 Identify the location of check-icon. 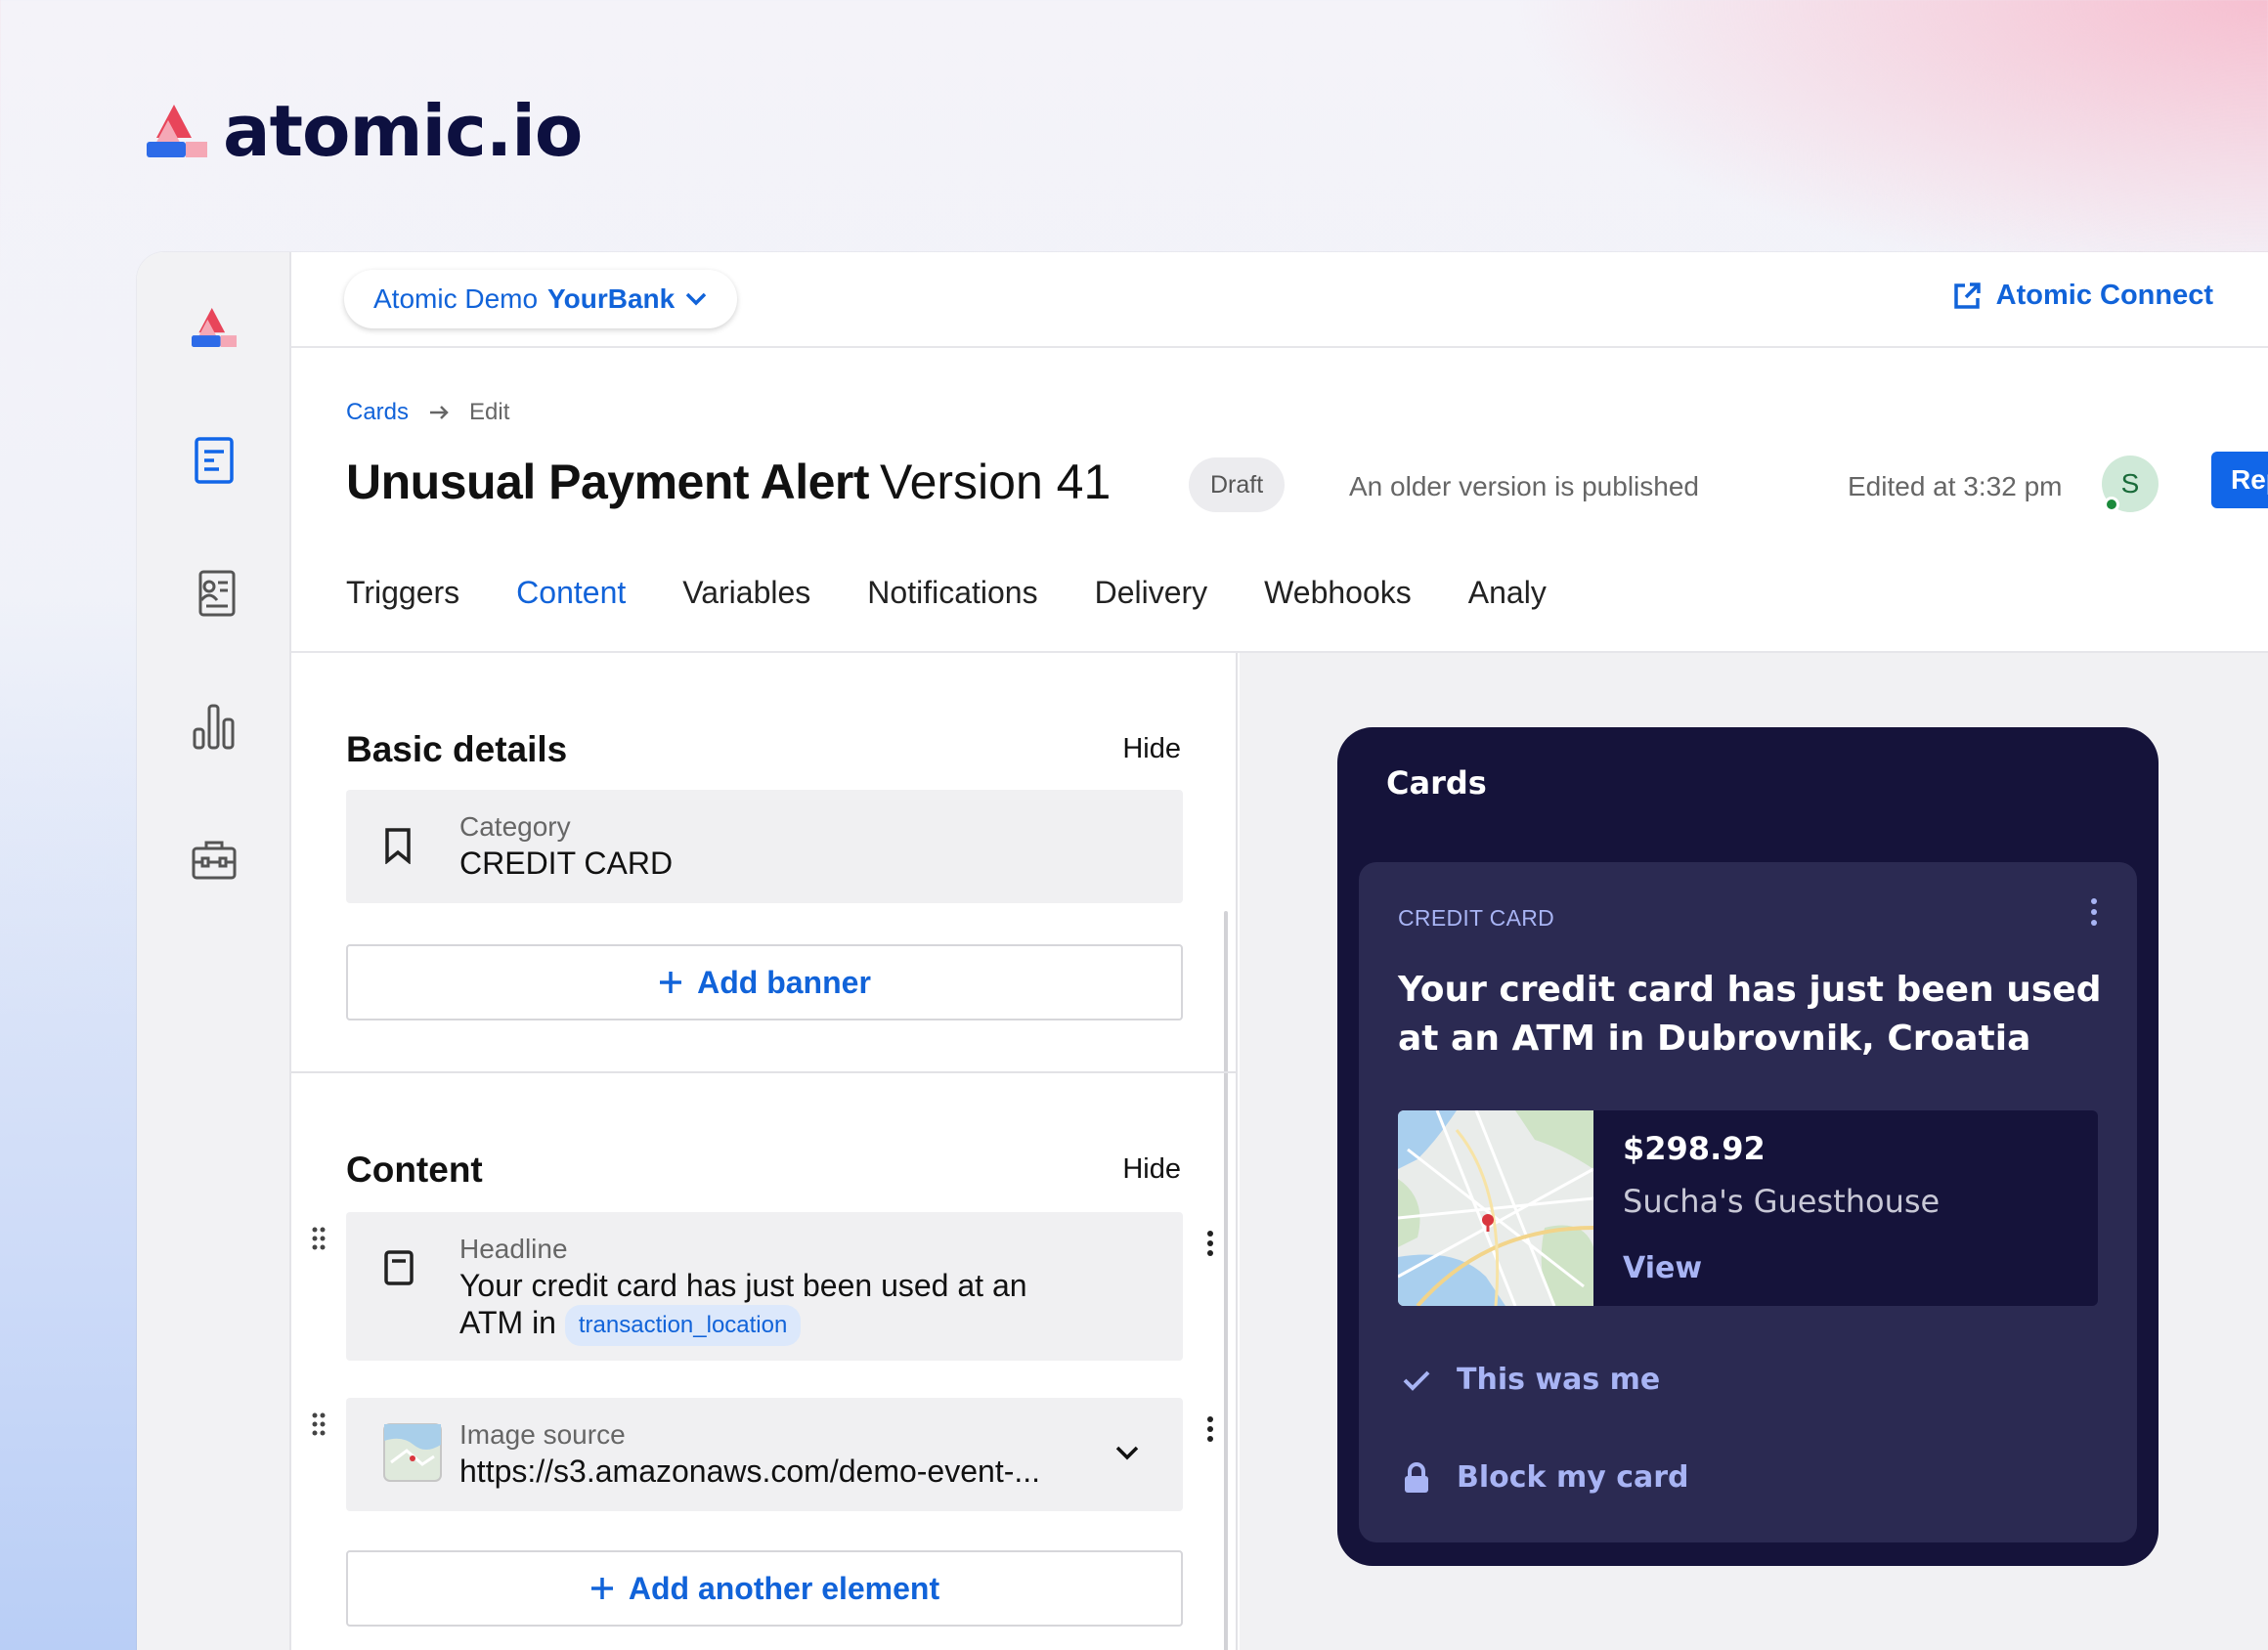
(1416, 1380).